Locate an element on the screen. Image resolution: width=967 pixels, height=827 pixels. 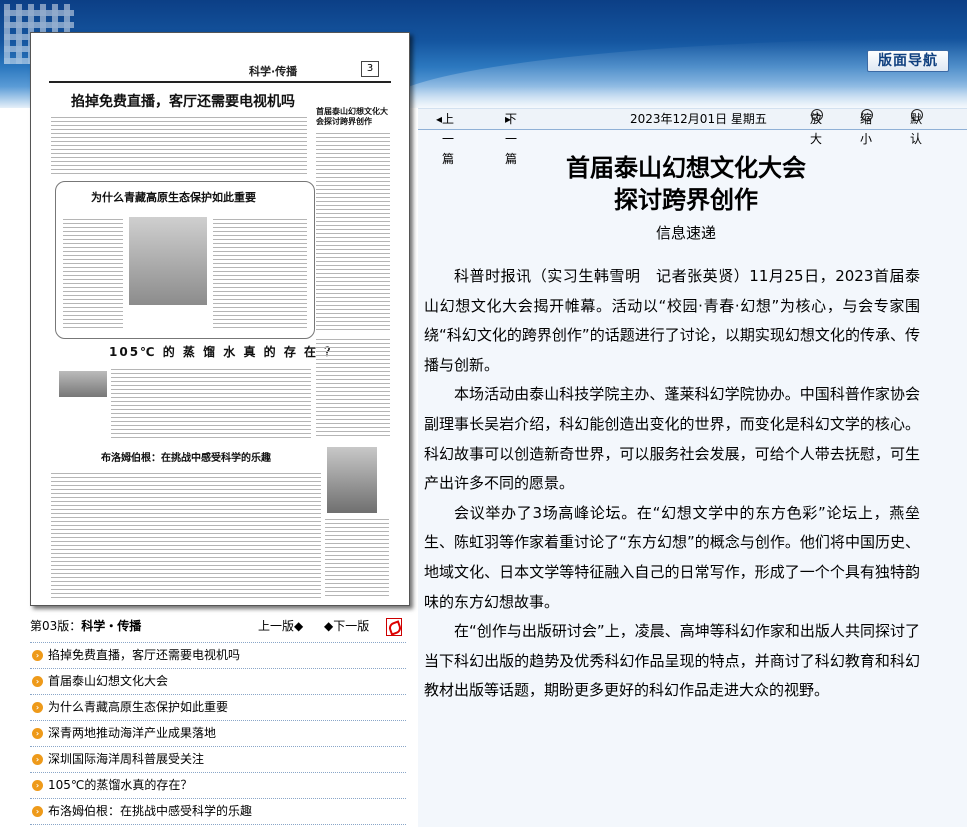
next-page-link: ◆下一版 is located at coordinates (346, 626).